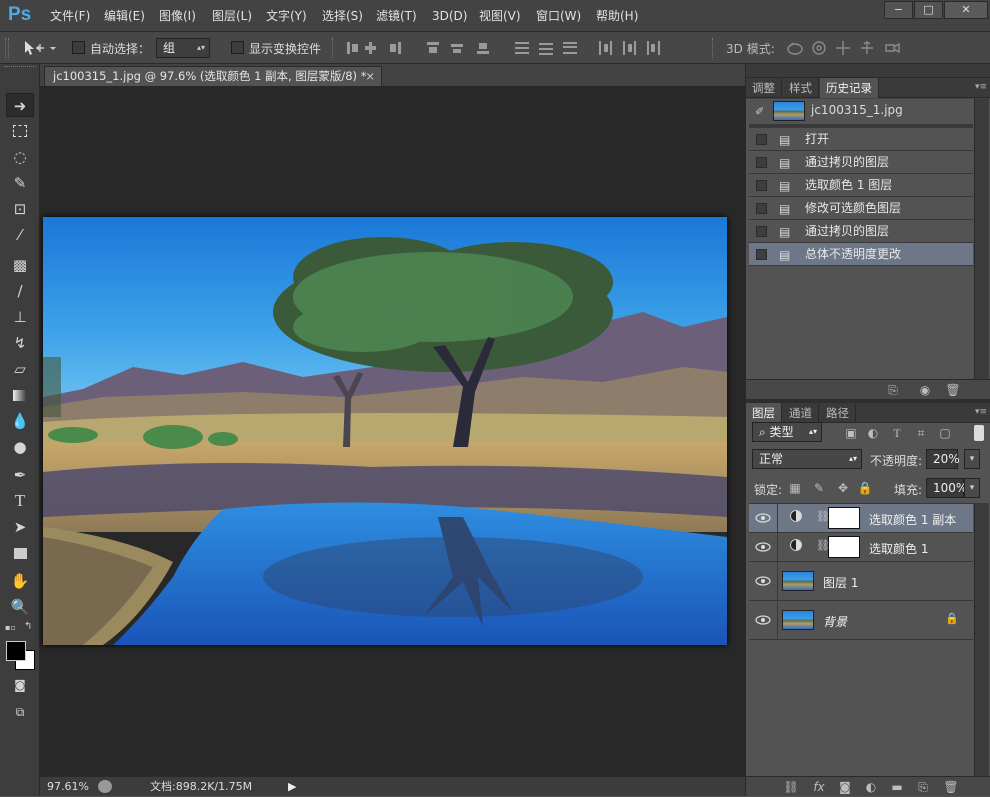  I want to click on menu-filter: 滤镜(T), so click(396, 16).